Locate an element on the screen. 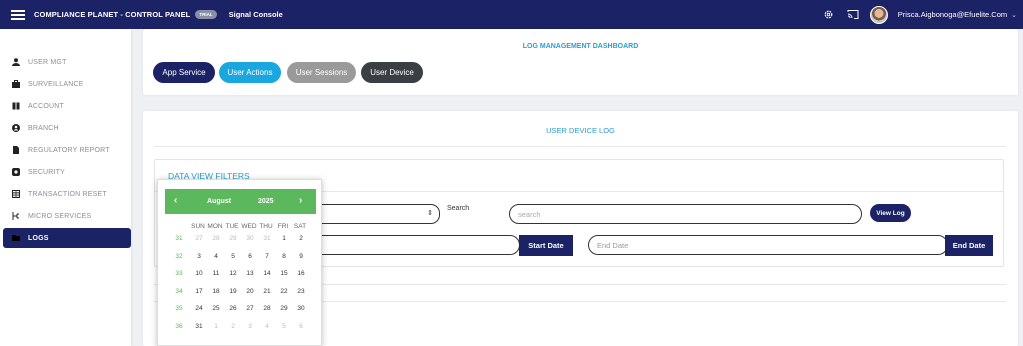 Image resolution: width=1023 pixels, height=346 pixels. sidebar-item-label: TRANSACTION RESET is located at coordinates (67, 194).